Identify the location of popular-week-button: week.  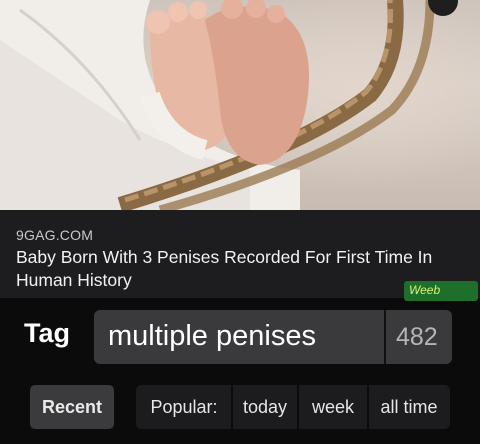
(333, 407).